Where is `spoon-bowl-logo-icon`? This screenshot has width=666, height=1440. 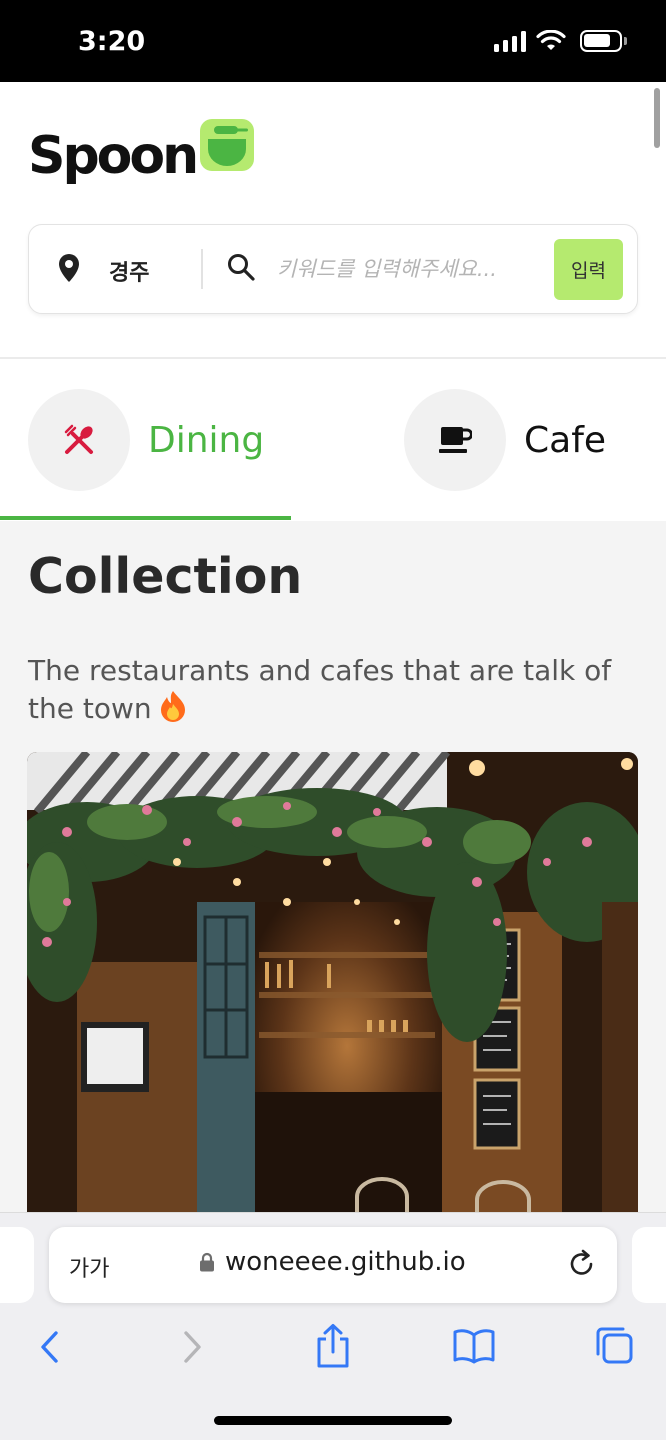 spoon-bowl-logo-icon is located at coordinates (227, 145).